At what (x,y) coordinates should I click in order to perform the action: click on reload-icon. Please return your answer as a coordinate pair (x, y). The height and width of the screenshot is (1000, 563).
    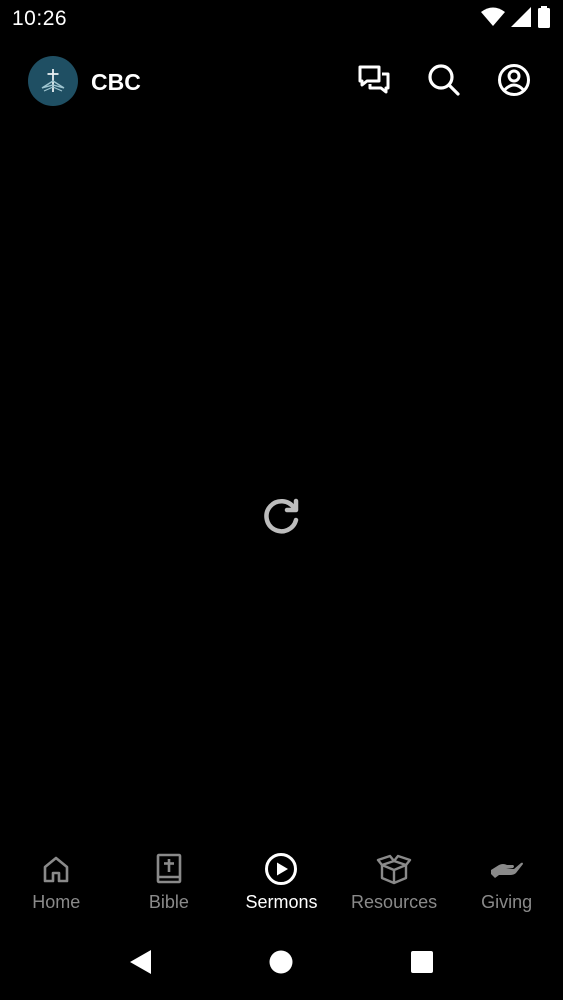
    Looking at the image, I should click on (282, 519).